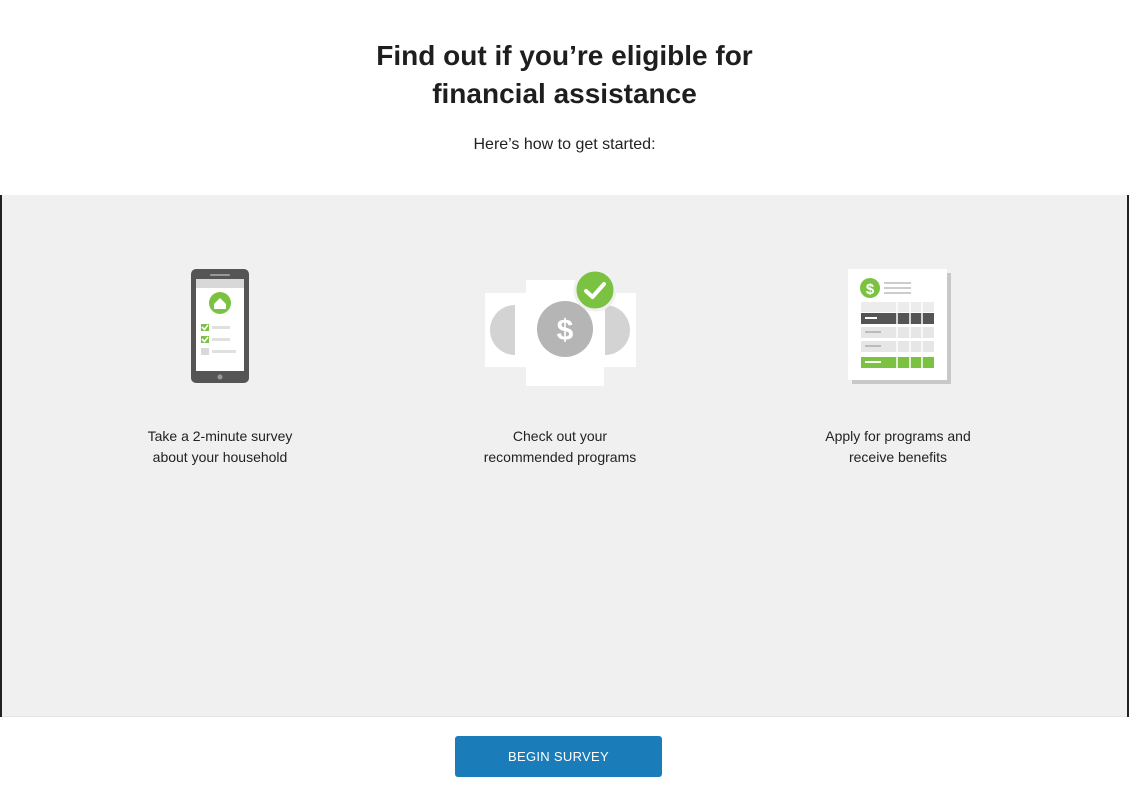  Describe the element at coordinates (564, 144) in the screenshot. I see `page-subtitle: Here’s how to get started:` at that location.